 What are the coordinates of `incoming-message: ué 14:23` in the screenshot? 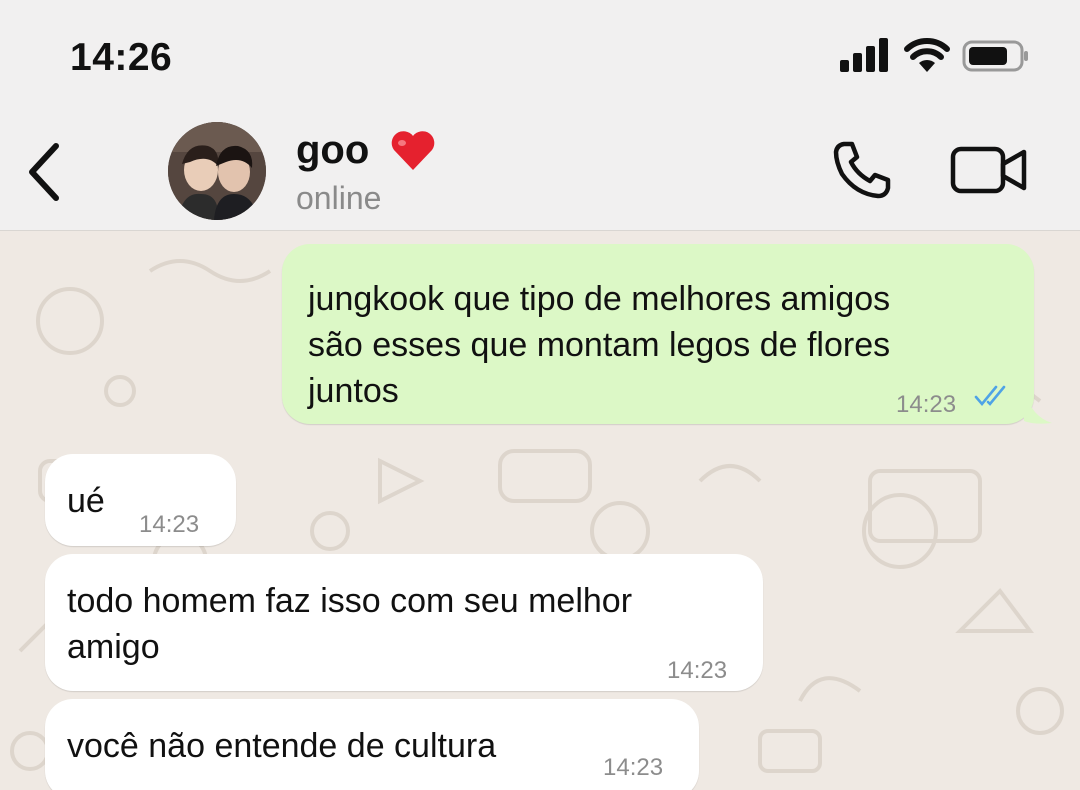 It's located at (140, 500).